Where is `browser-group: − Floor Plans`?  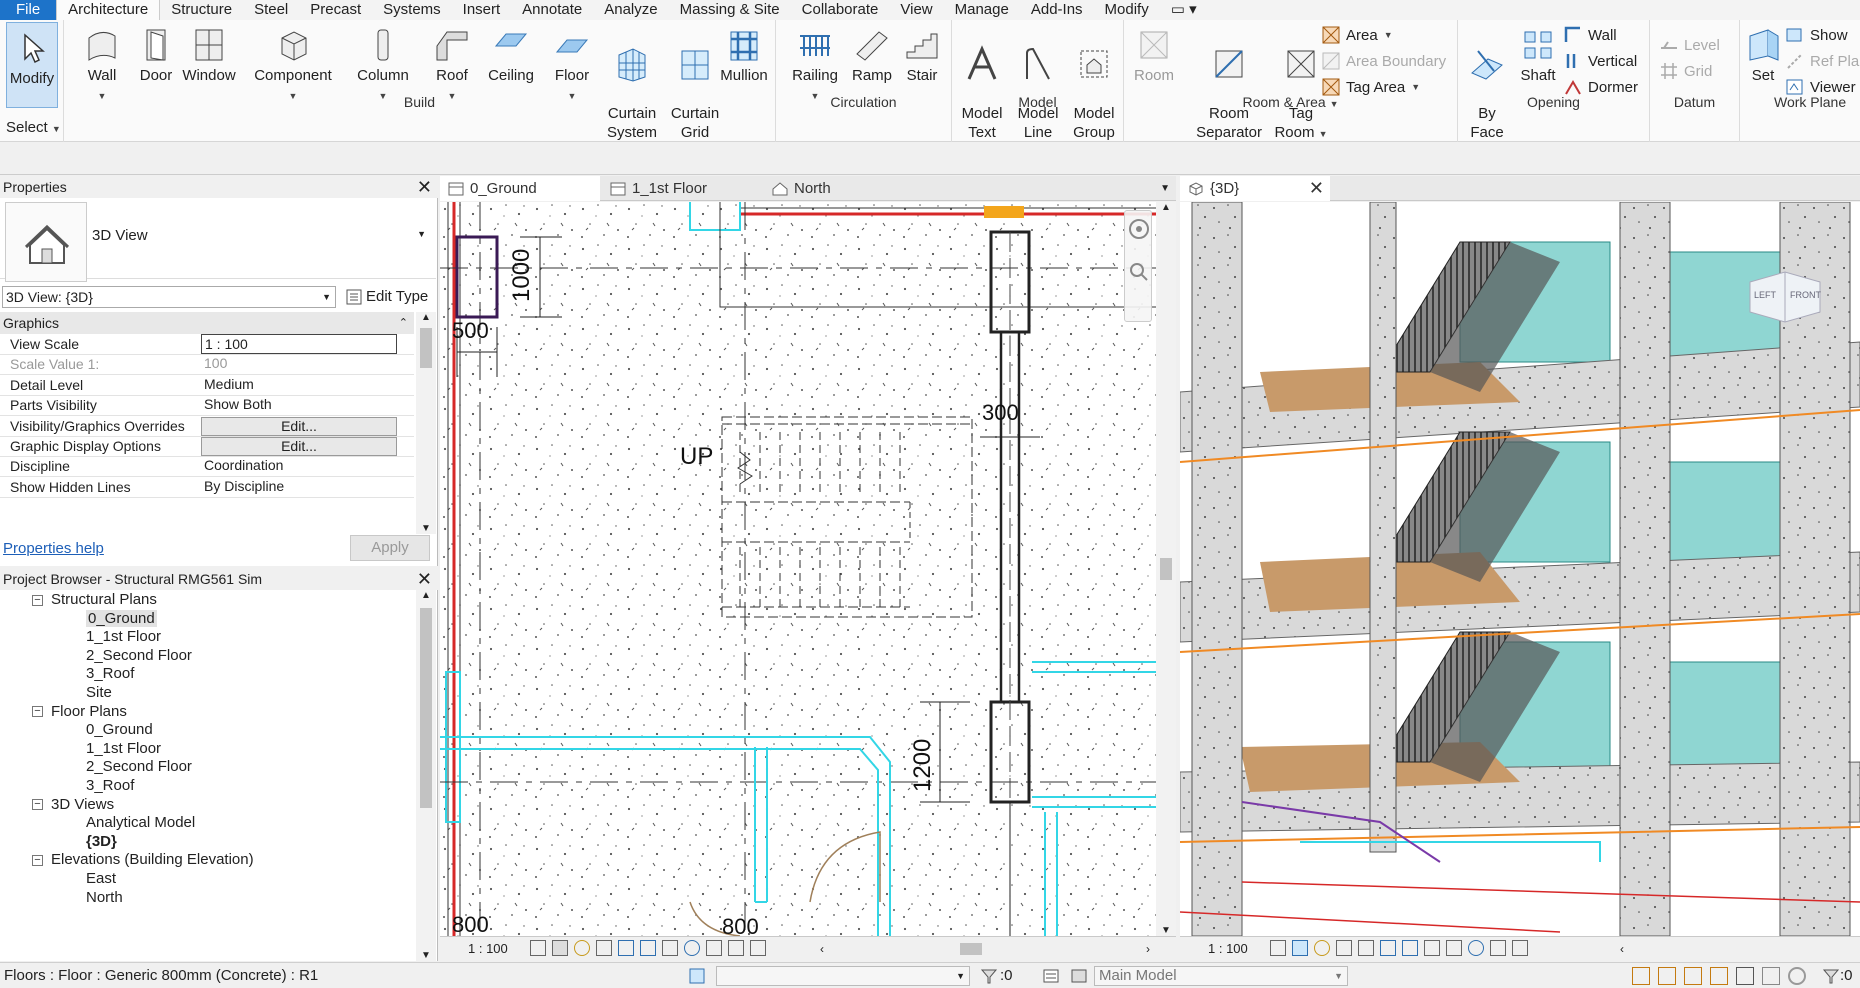 browser-group: − Floor Plans is located at coordinates (79, 712).